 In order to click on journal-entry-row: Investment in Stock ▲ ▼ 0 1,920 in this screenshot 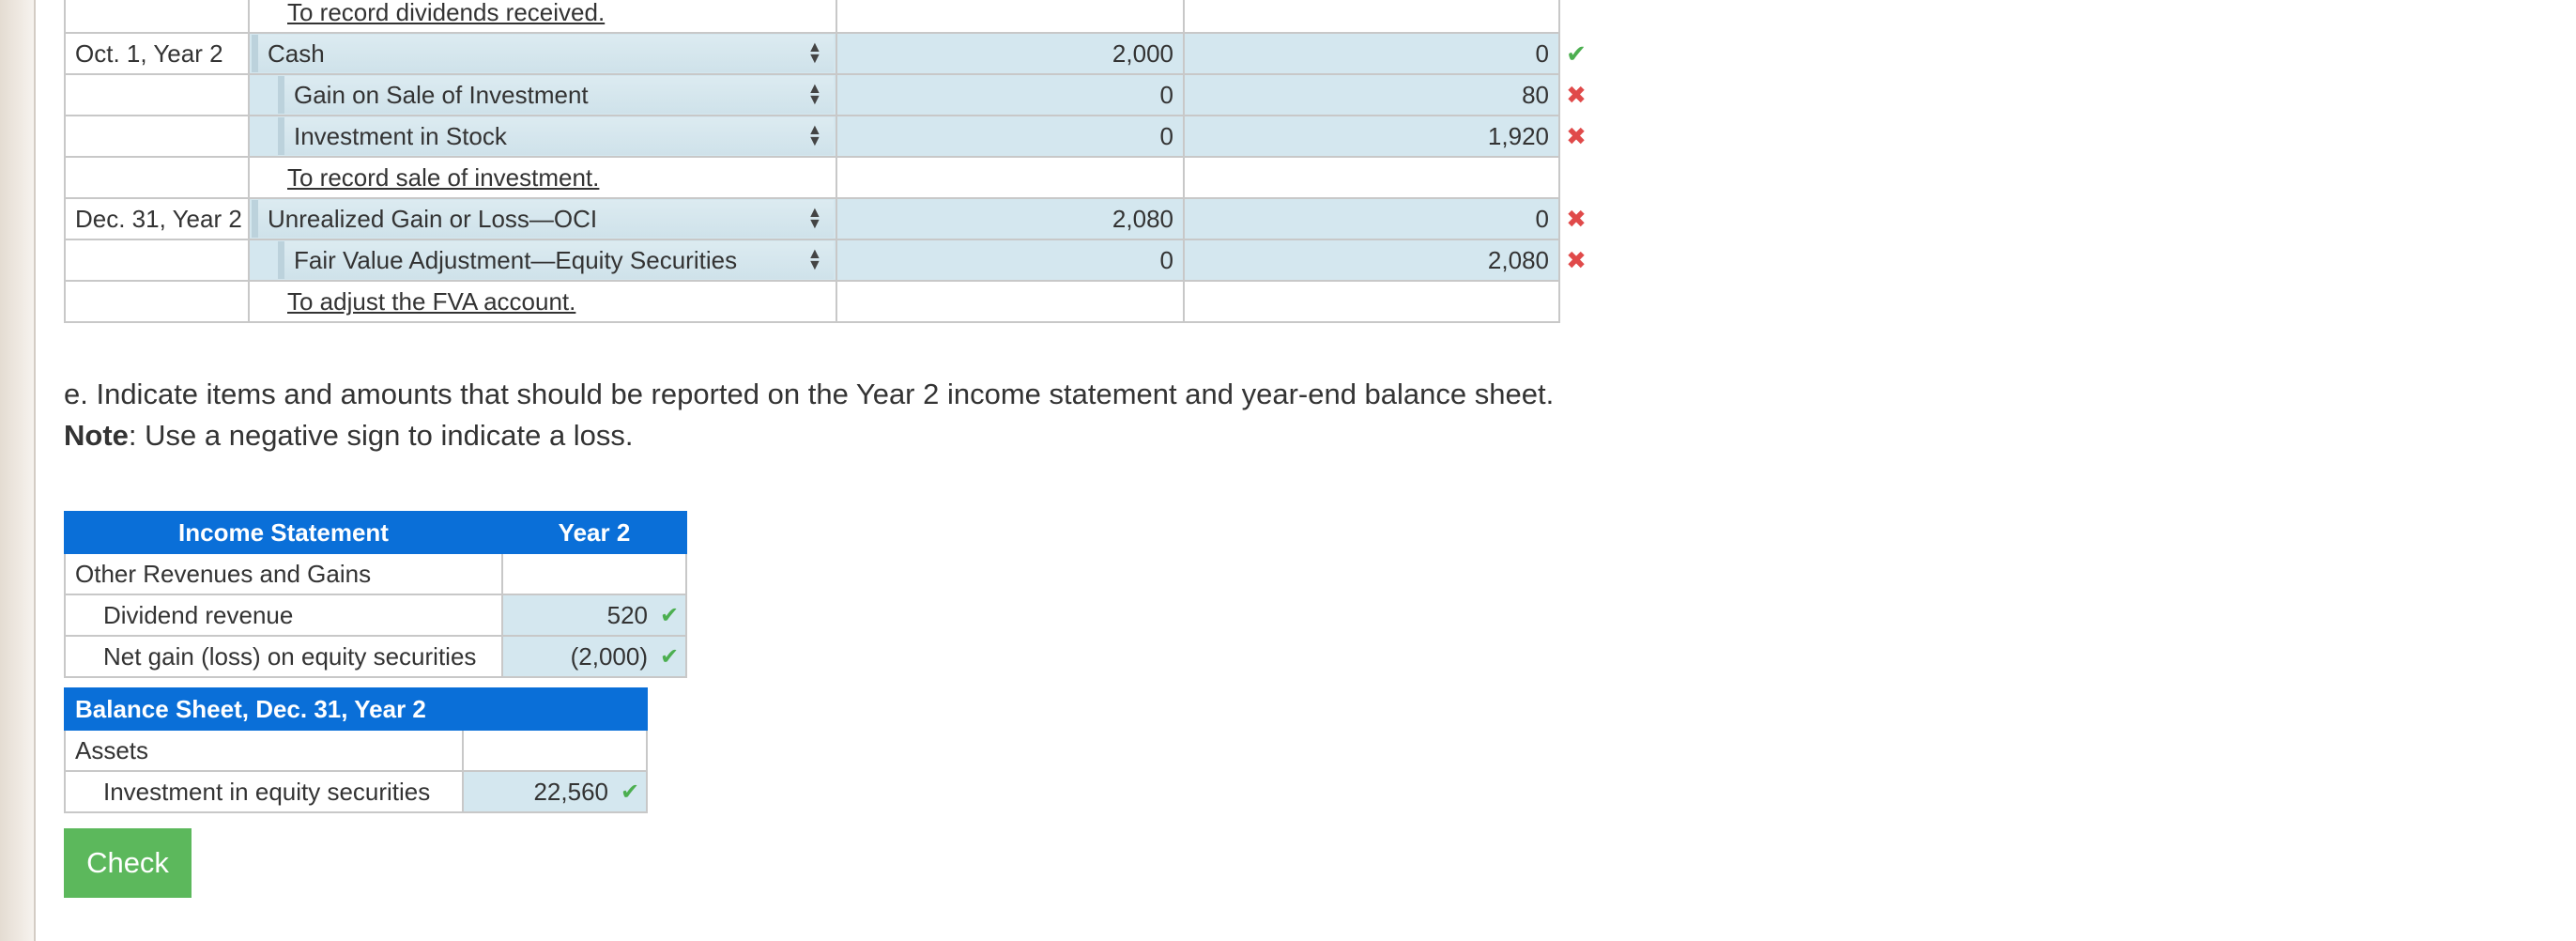, I will do `click(812, 136)`.